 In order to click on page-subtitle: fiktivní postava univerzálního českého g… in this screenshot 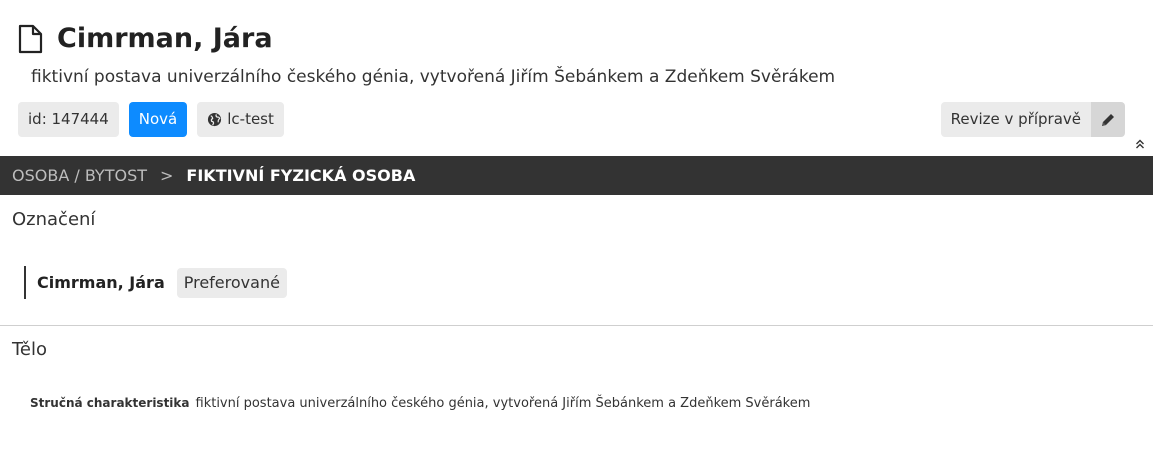, I will do `click(433, 77)`.